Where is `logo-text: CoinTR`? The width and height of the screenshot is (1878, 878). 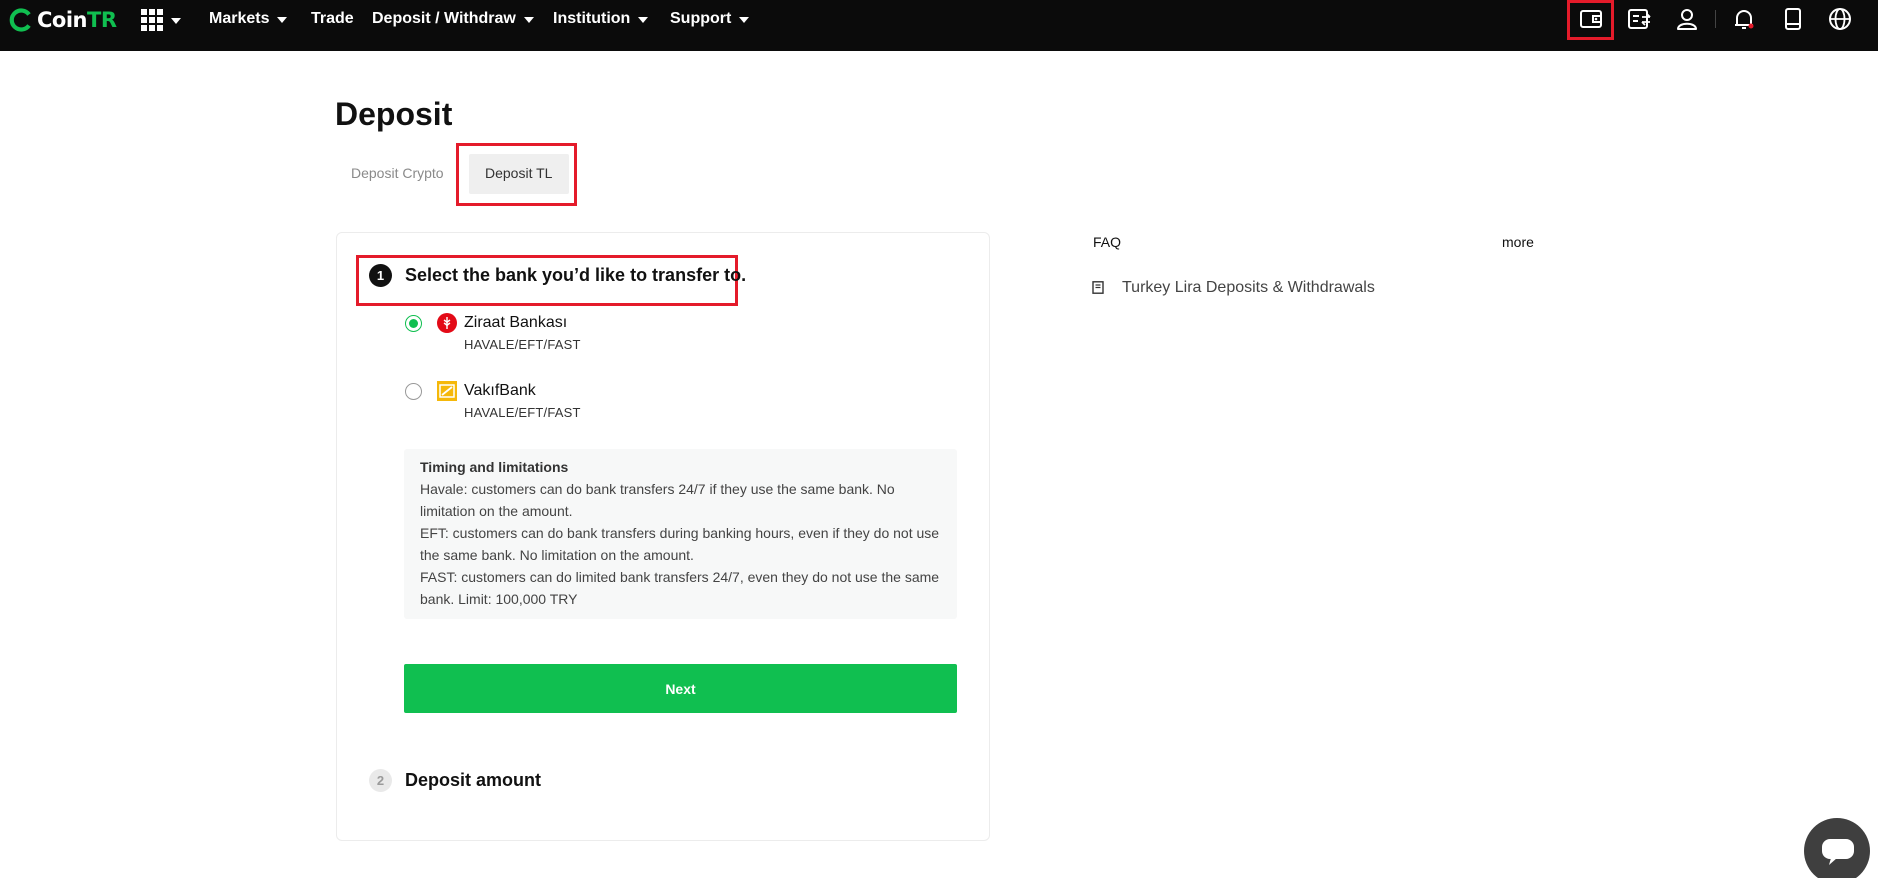 logo-text: CoinTR is located at coordinates (77, 20).